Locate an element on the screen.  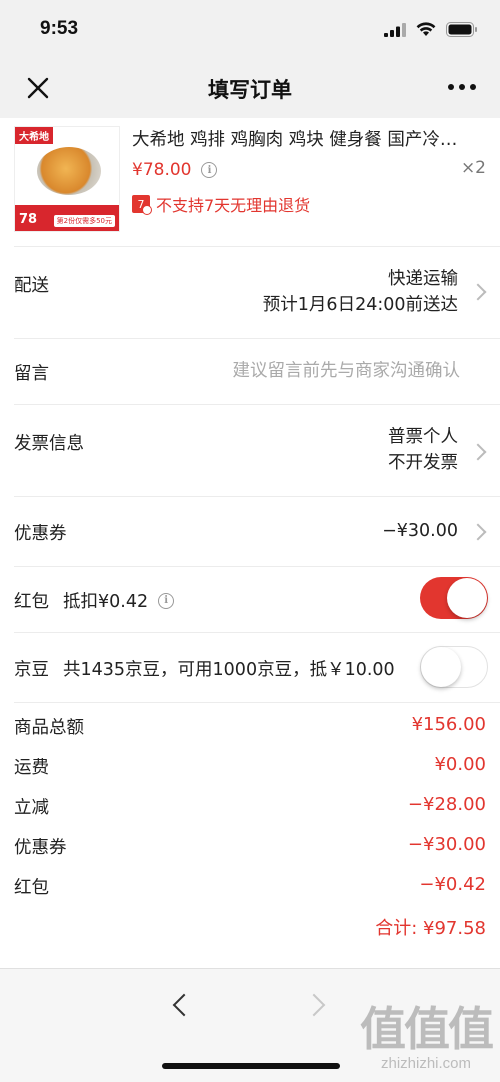
product-price: ¥78.00 is located at coordinates (162, 170).